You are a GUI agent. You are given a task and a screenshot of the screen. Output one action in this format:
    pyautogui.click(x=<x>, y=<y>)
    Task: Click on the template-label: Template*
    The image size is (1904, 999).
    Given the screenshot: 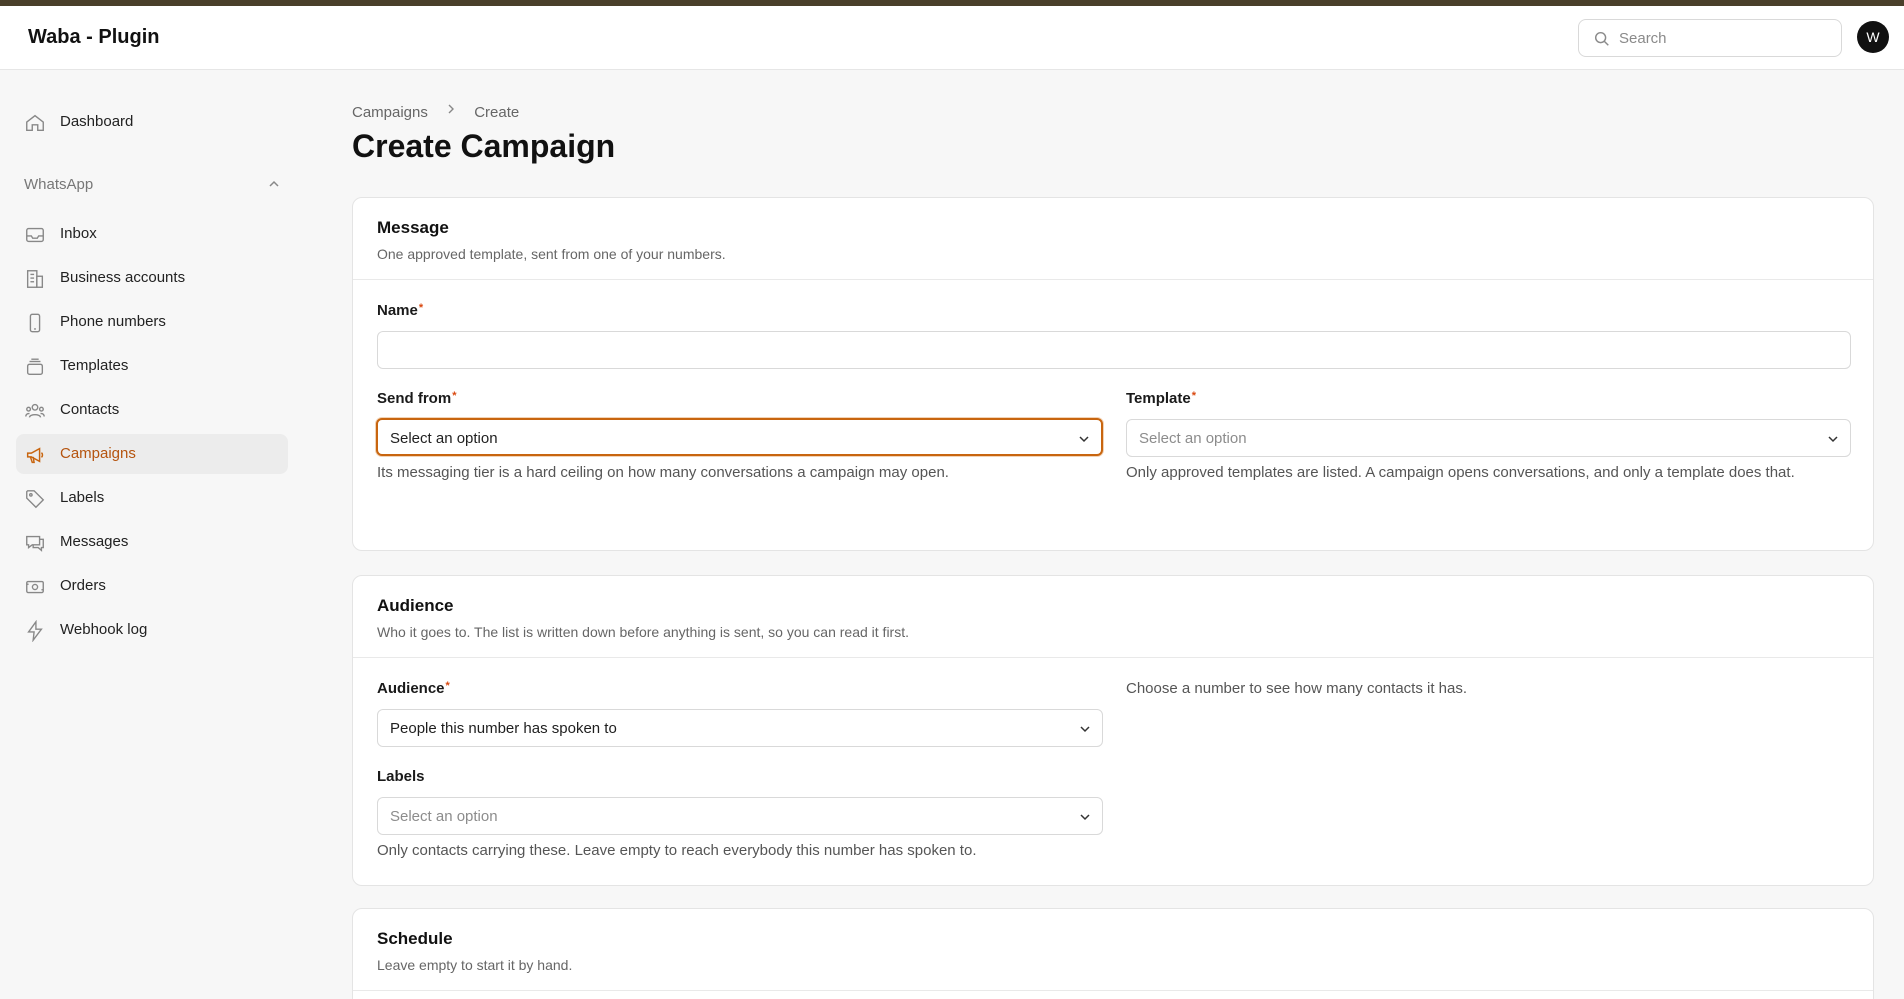 What is the action you would take?
    pyautogui.click(x=1161, y=398)
    